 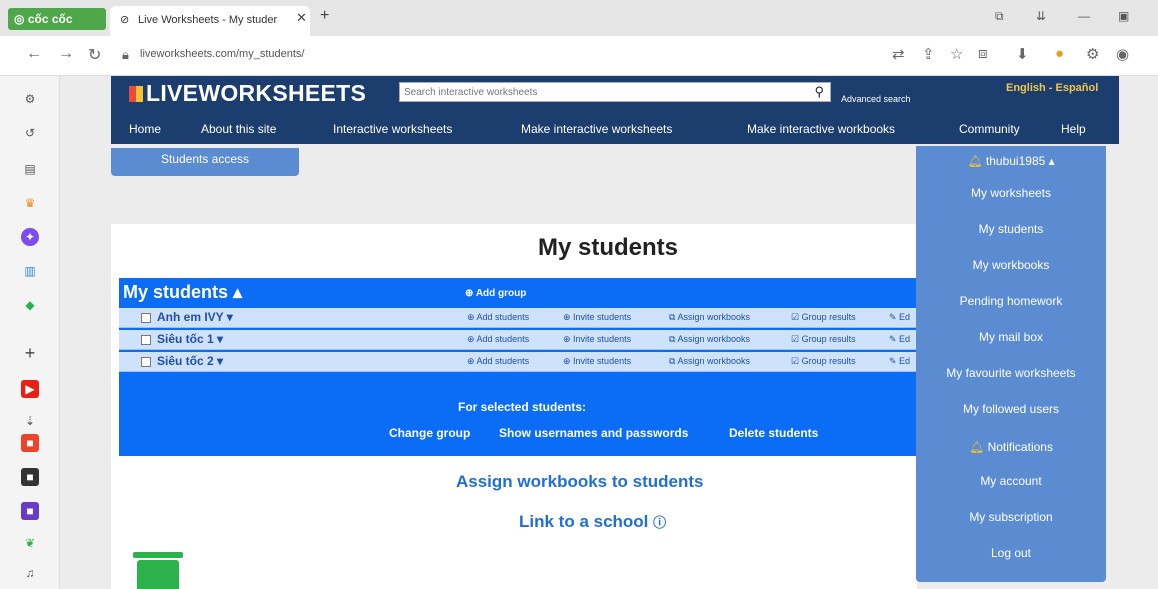 What do you see at coordinates (503, 317) in the screenshot?
I see `action-label: Add students` at bounding box center [503, 317].